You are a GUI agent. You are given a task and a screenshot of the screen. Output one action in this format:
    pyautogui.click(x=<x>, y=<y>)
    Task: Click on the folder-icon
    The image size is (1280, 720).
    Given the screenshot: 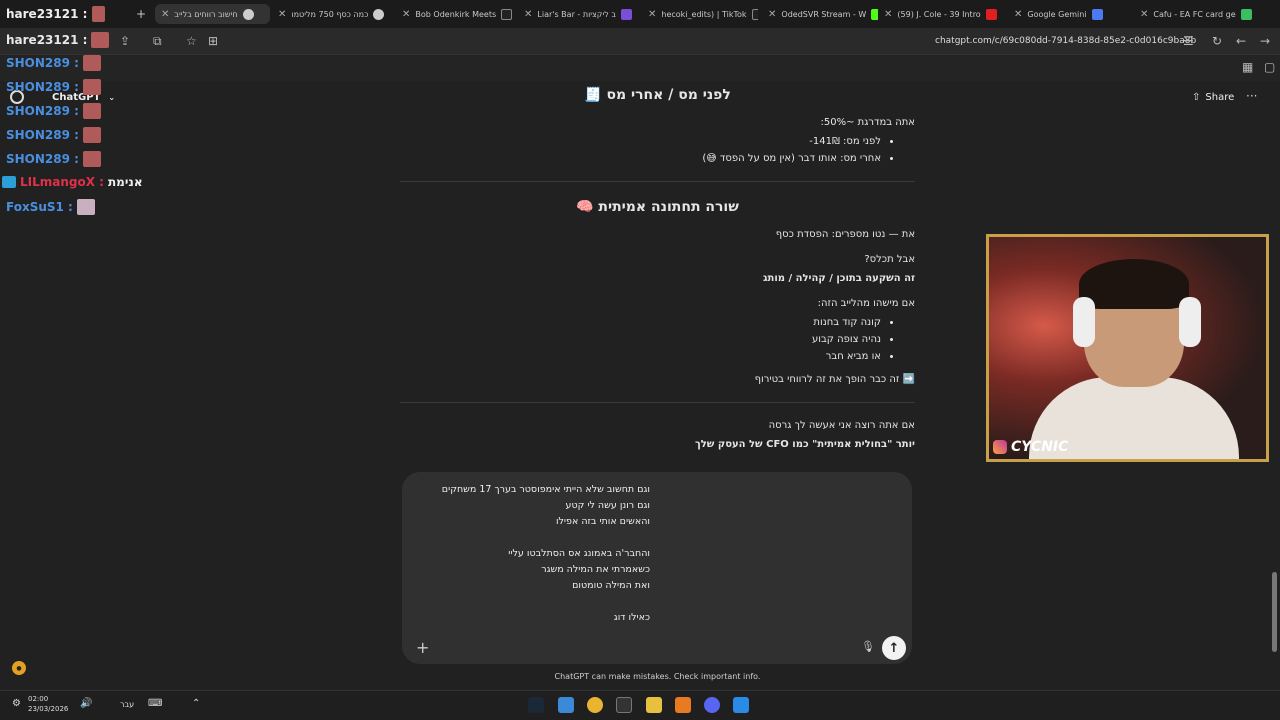 What is the action you would take?
    pyautogui.click(x=683, y=705)
    